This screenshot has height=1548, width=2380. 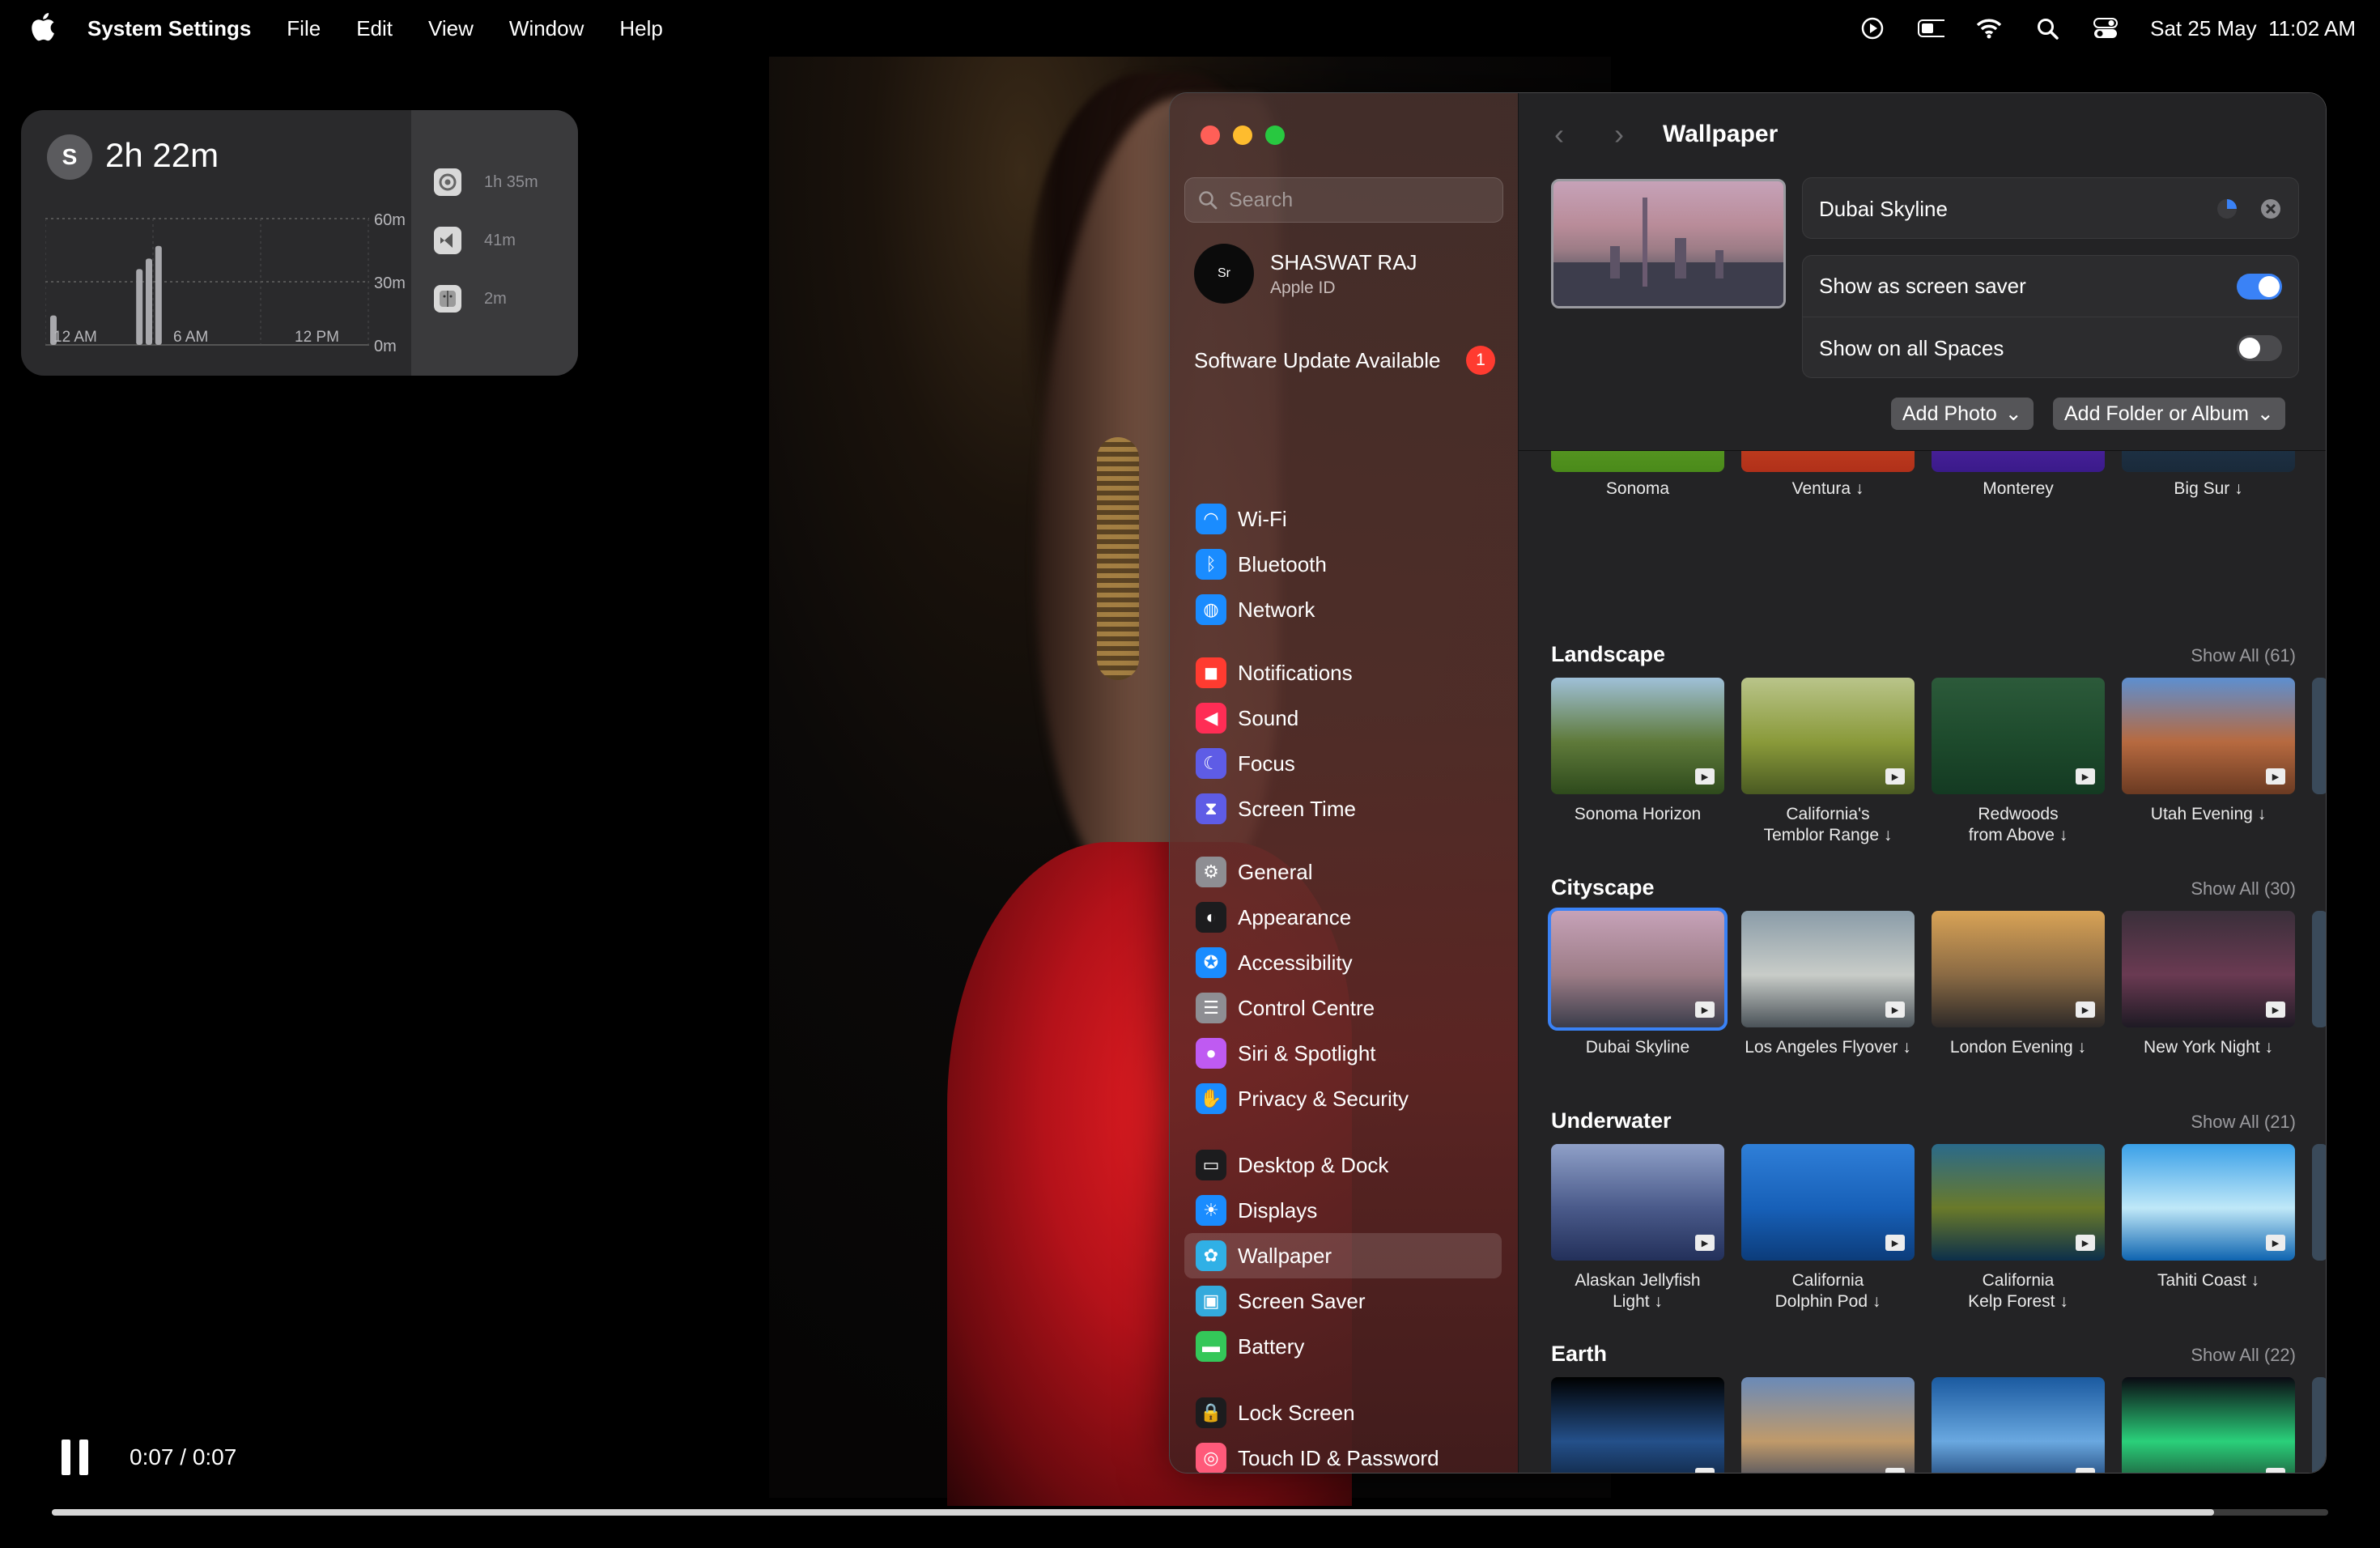 I want to click on sidebar-item-sound: ◀ Sound, so click(x=1343, y=718).